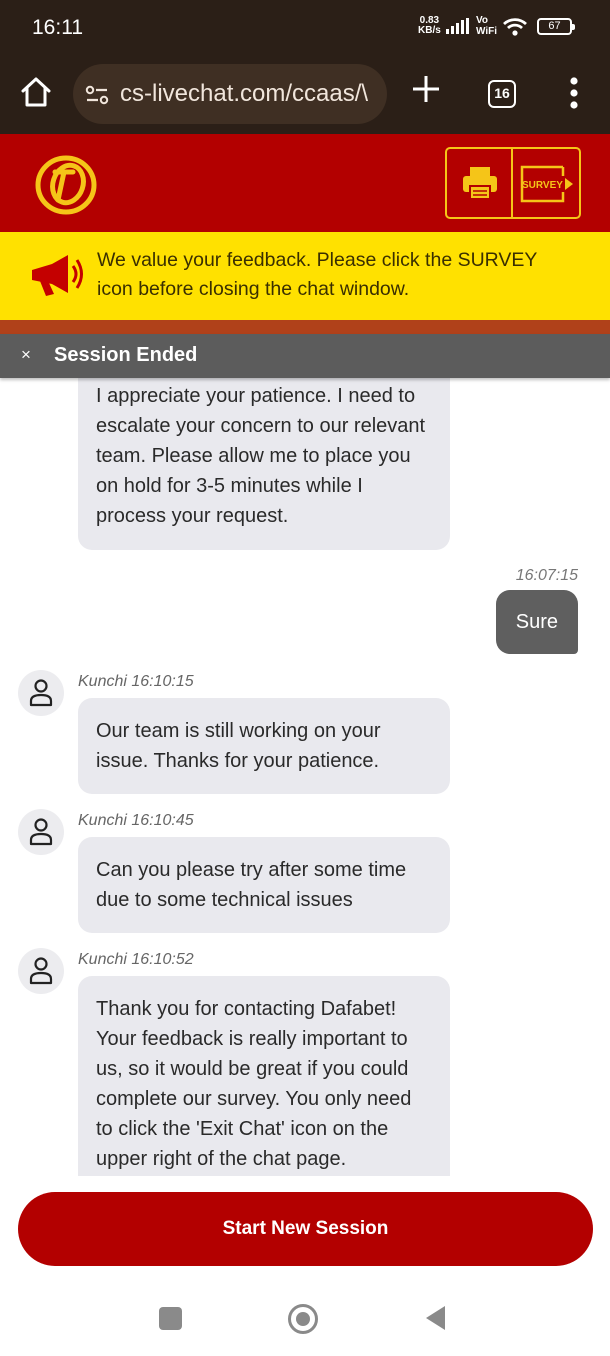 The width and height of the screenshot is (610, 1356). Describe the element at coordinates (136, 959) in the screenshot. I see `agent-message-meta: Kunchi 16:10:52` at that location.